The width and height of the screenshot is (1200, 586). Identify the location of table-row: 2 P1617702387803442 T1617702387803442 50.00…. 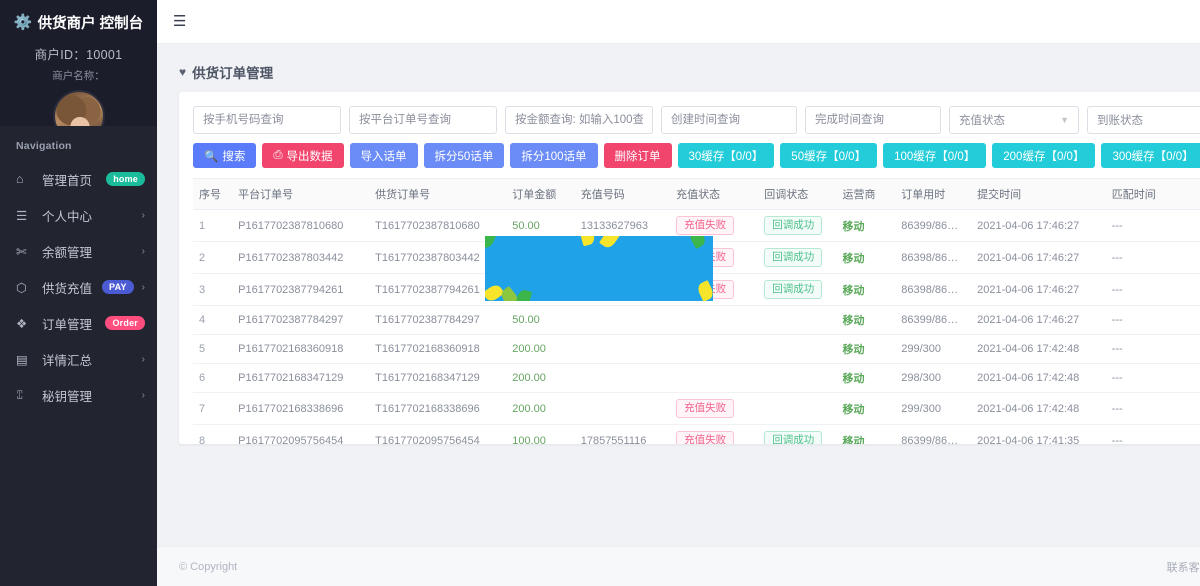
(696, 257).